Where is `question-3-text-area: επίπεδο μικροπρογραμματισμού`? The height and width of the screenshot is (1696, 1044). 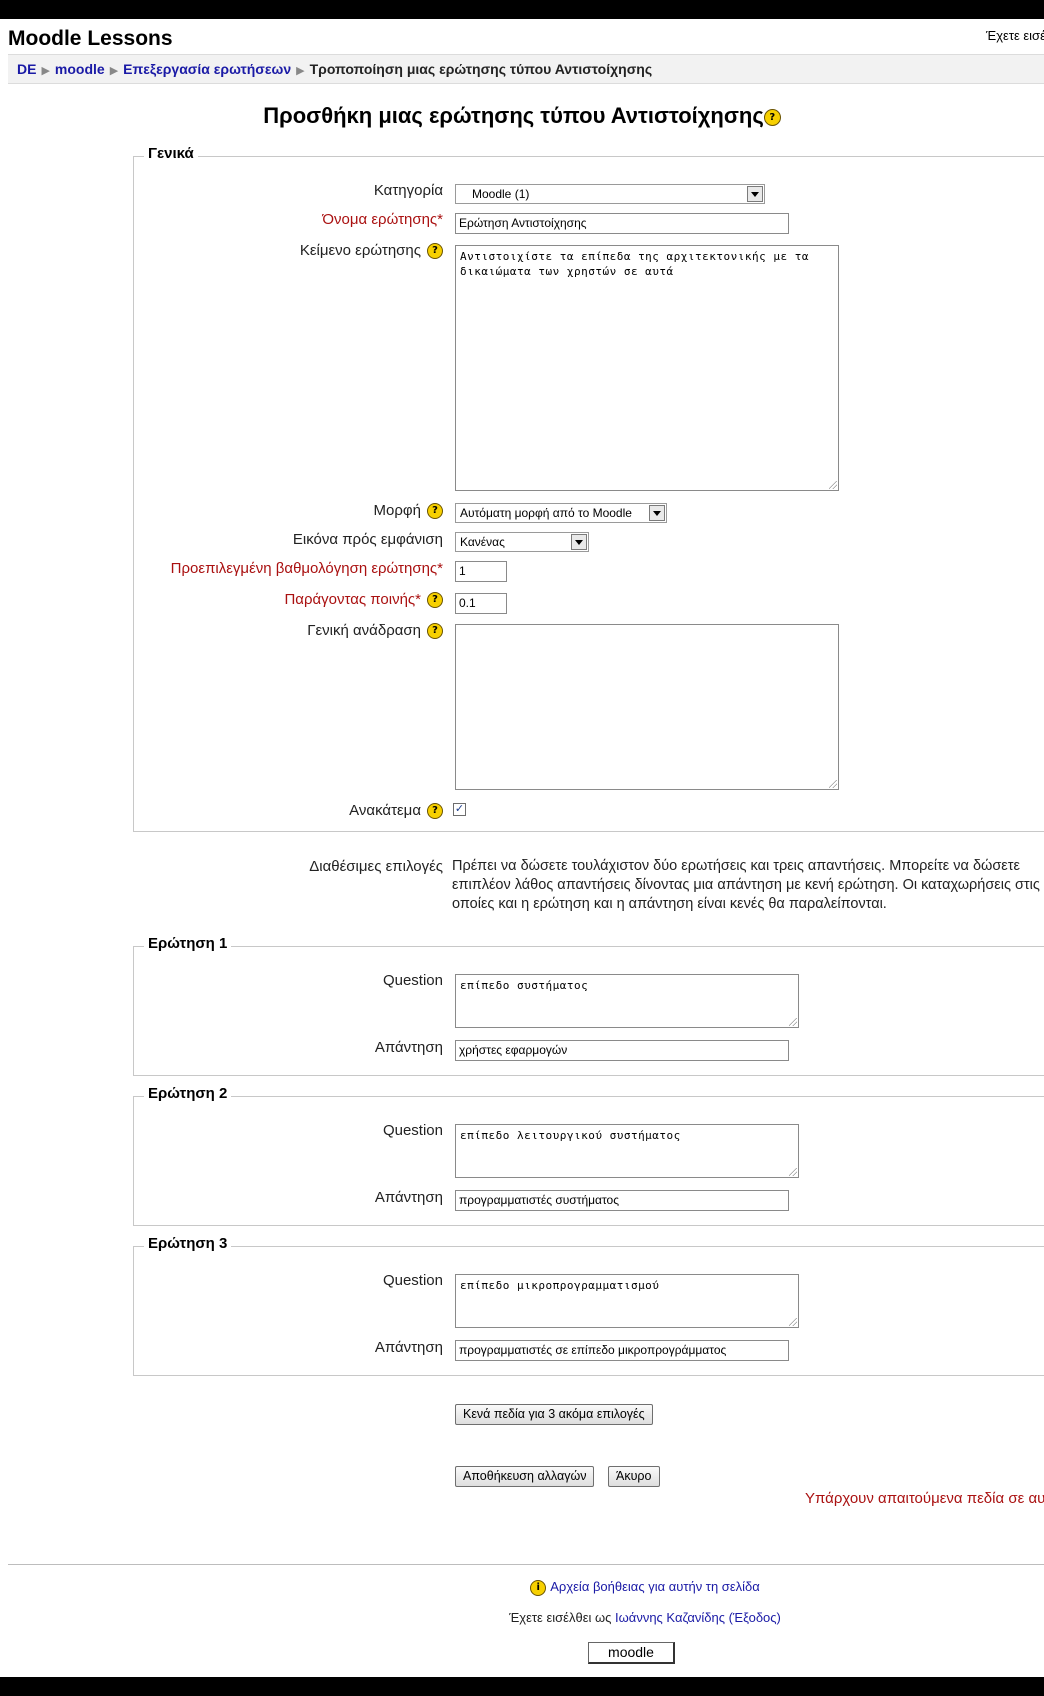
question-3-text-area: επίπεδο μικροπρογραμματισμού is located at coordinates (627, 1301).